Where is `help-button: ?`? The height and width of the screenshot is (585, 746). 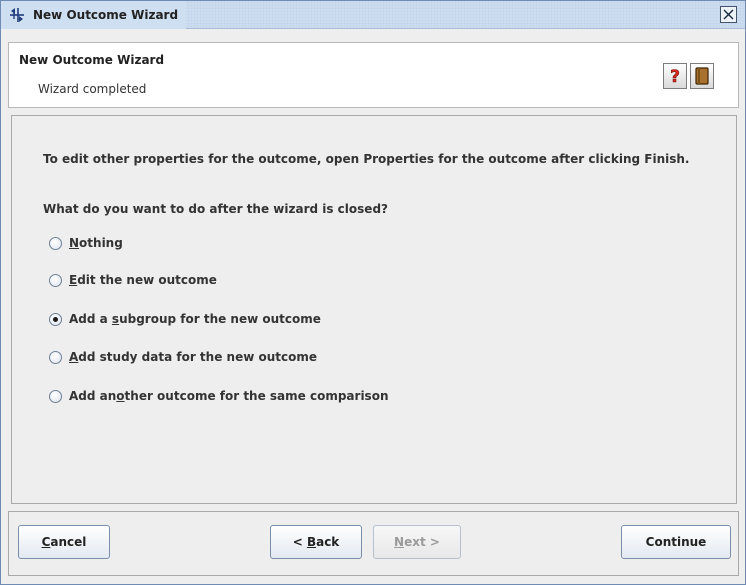
help-button: ? is located at coordinates (675, 76).